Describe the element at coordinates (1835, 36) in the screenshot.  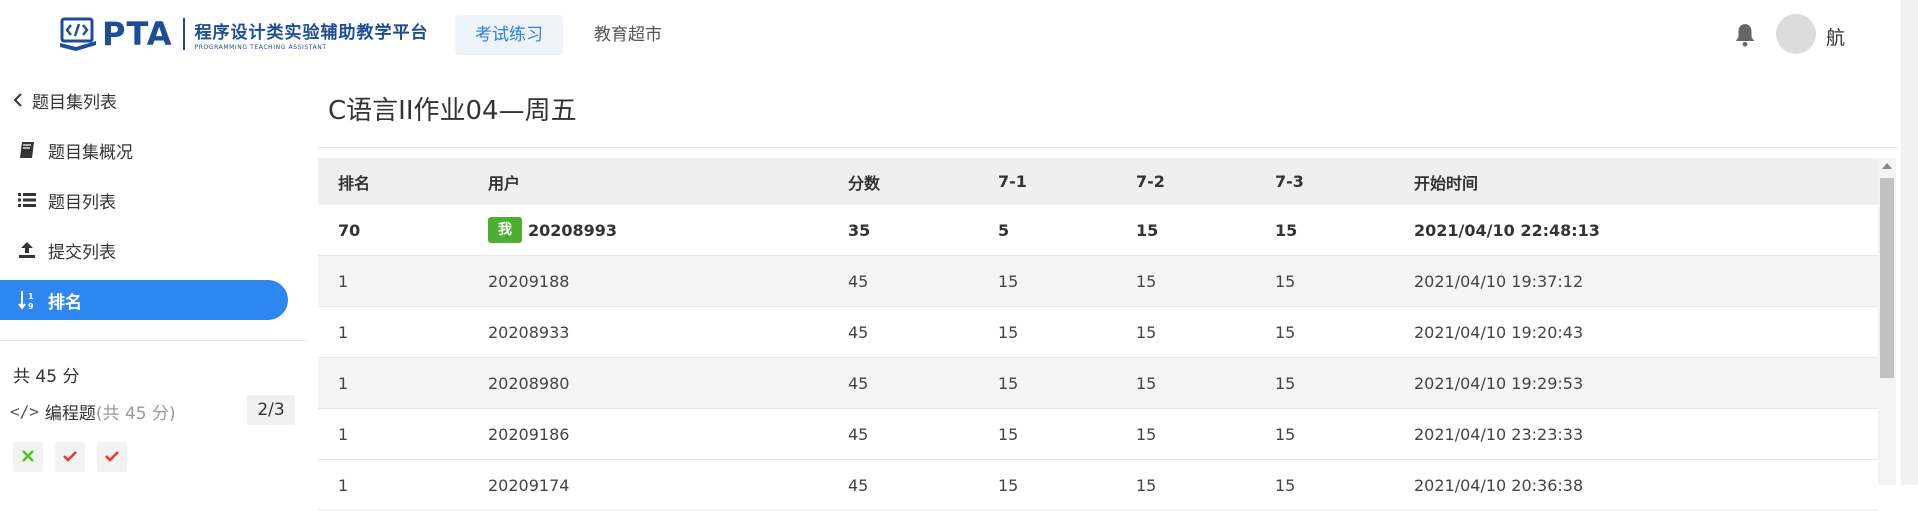
I see `user-name: 航` at that location.